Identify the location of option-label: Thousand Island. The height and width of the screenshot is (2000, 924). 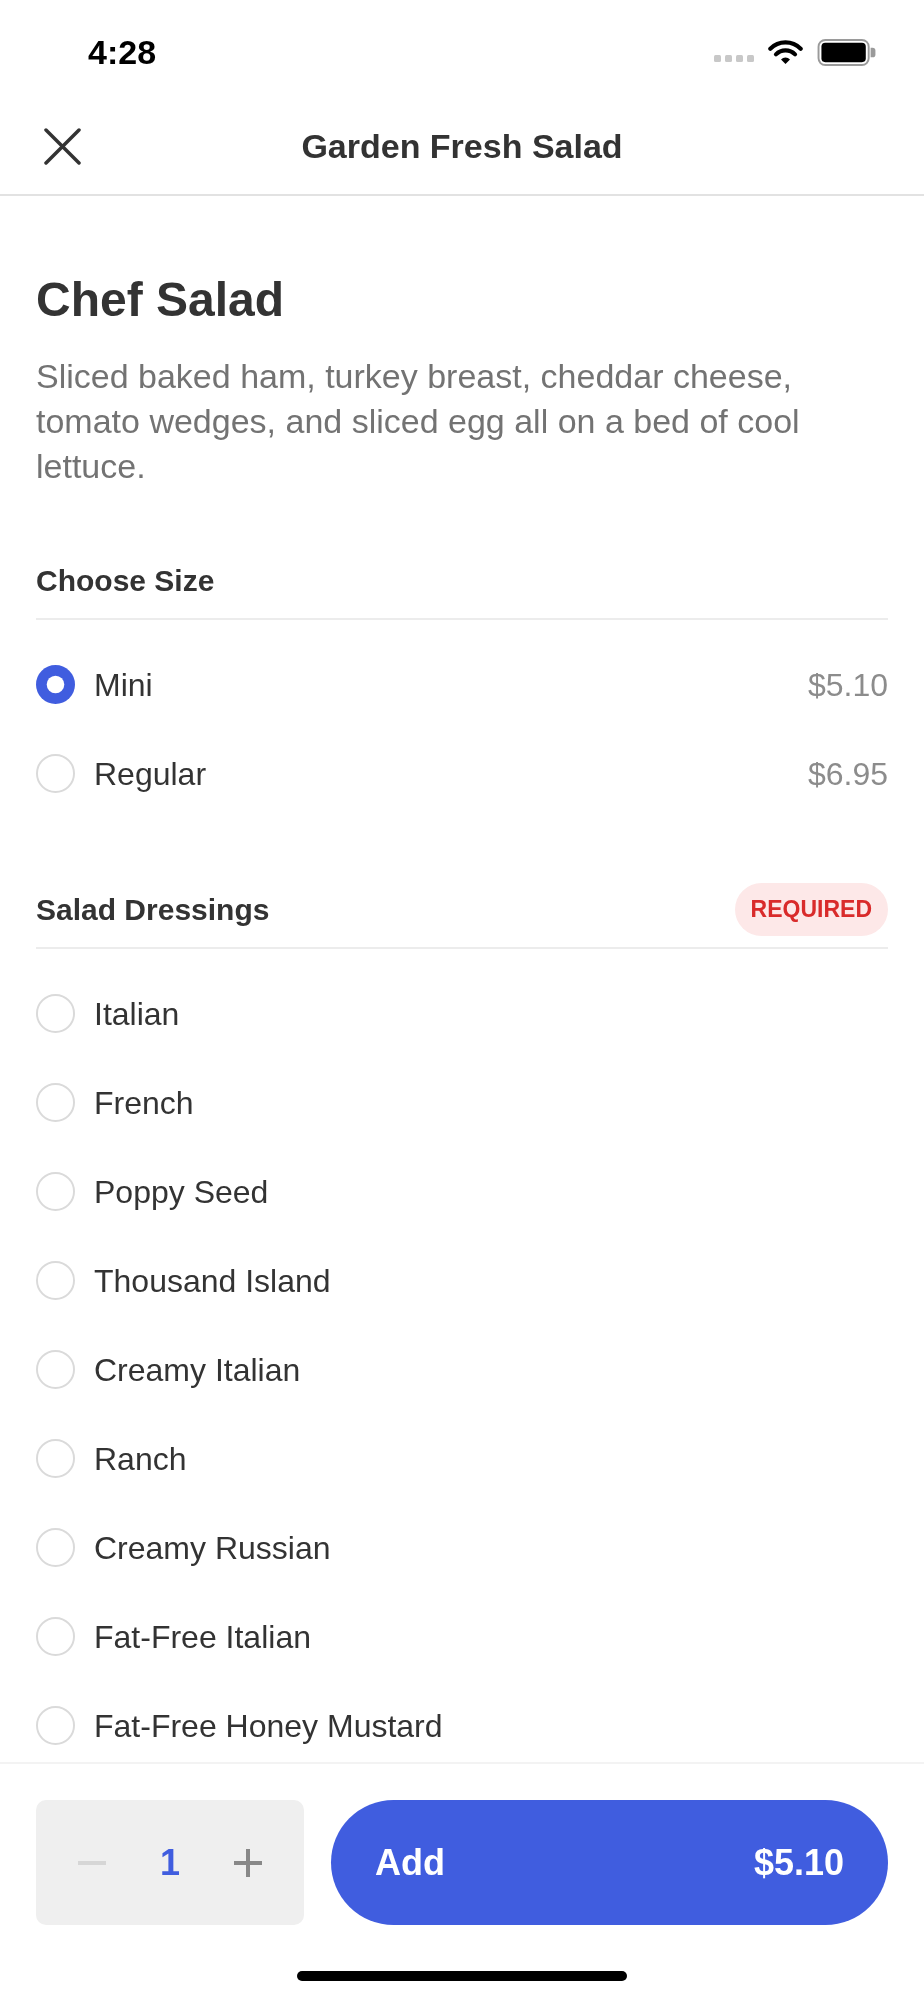
(212, 1281).